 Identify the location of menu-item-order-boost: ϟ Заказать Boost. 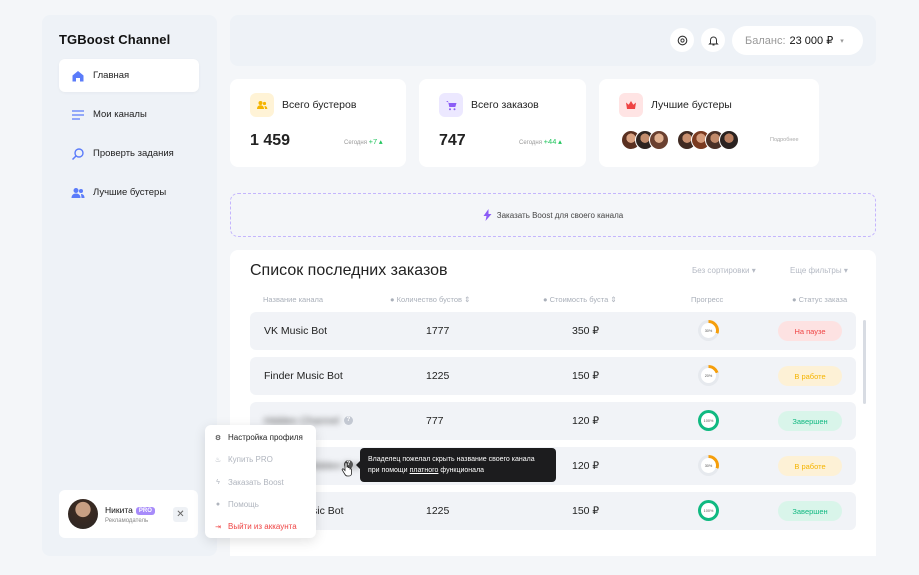
(249, 482).